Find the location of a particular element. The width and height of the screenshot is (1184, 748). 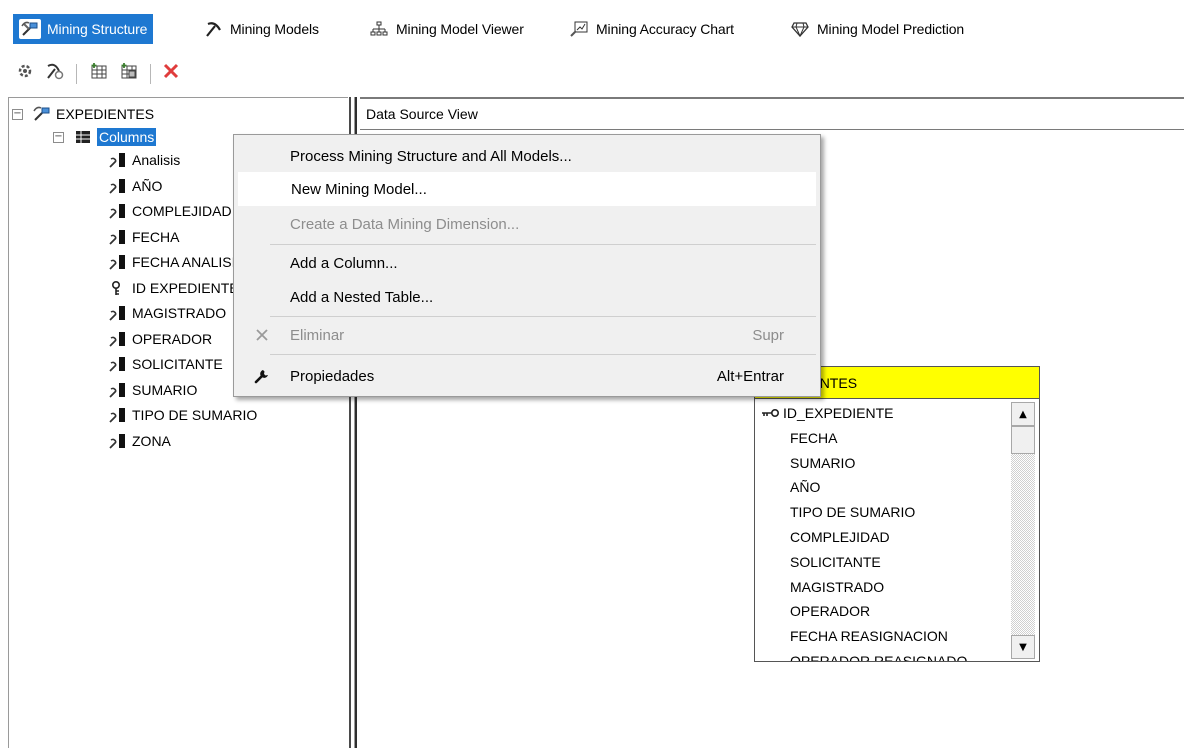

tree-column-label: AÑO is located at coordinates (147, 185).